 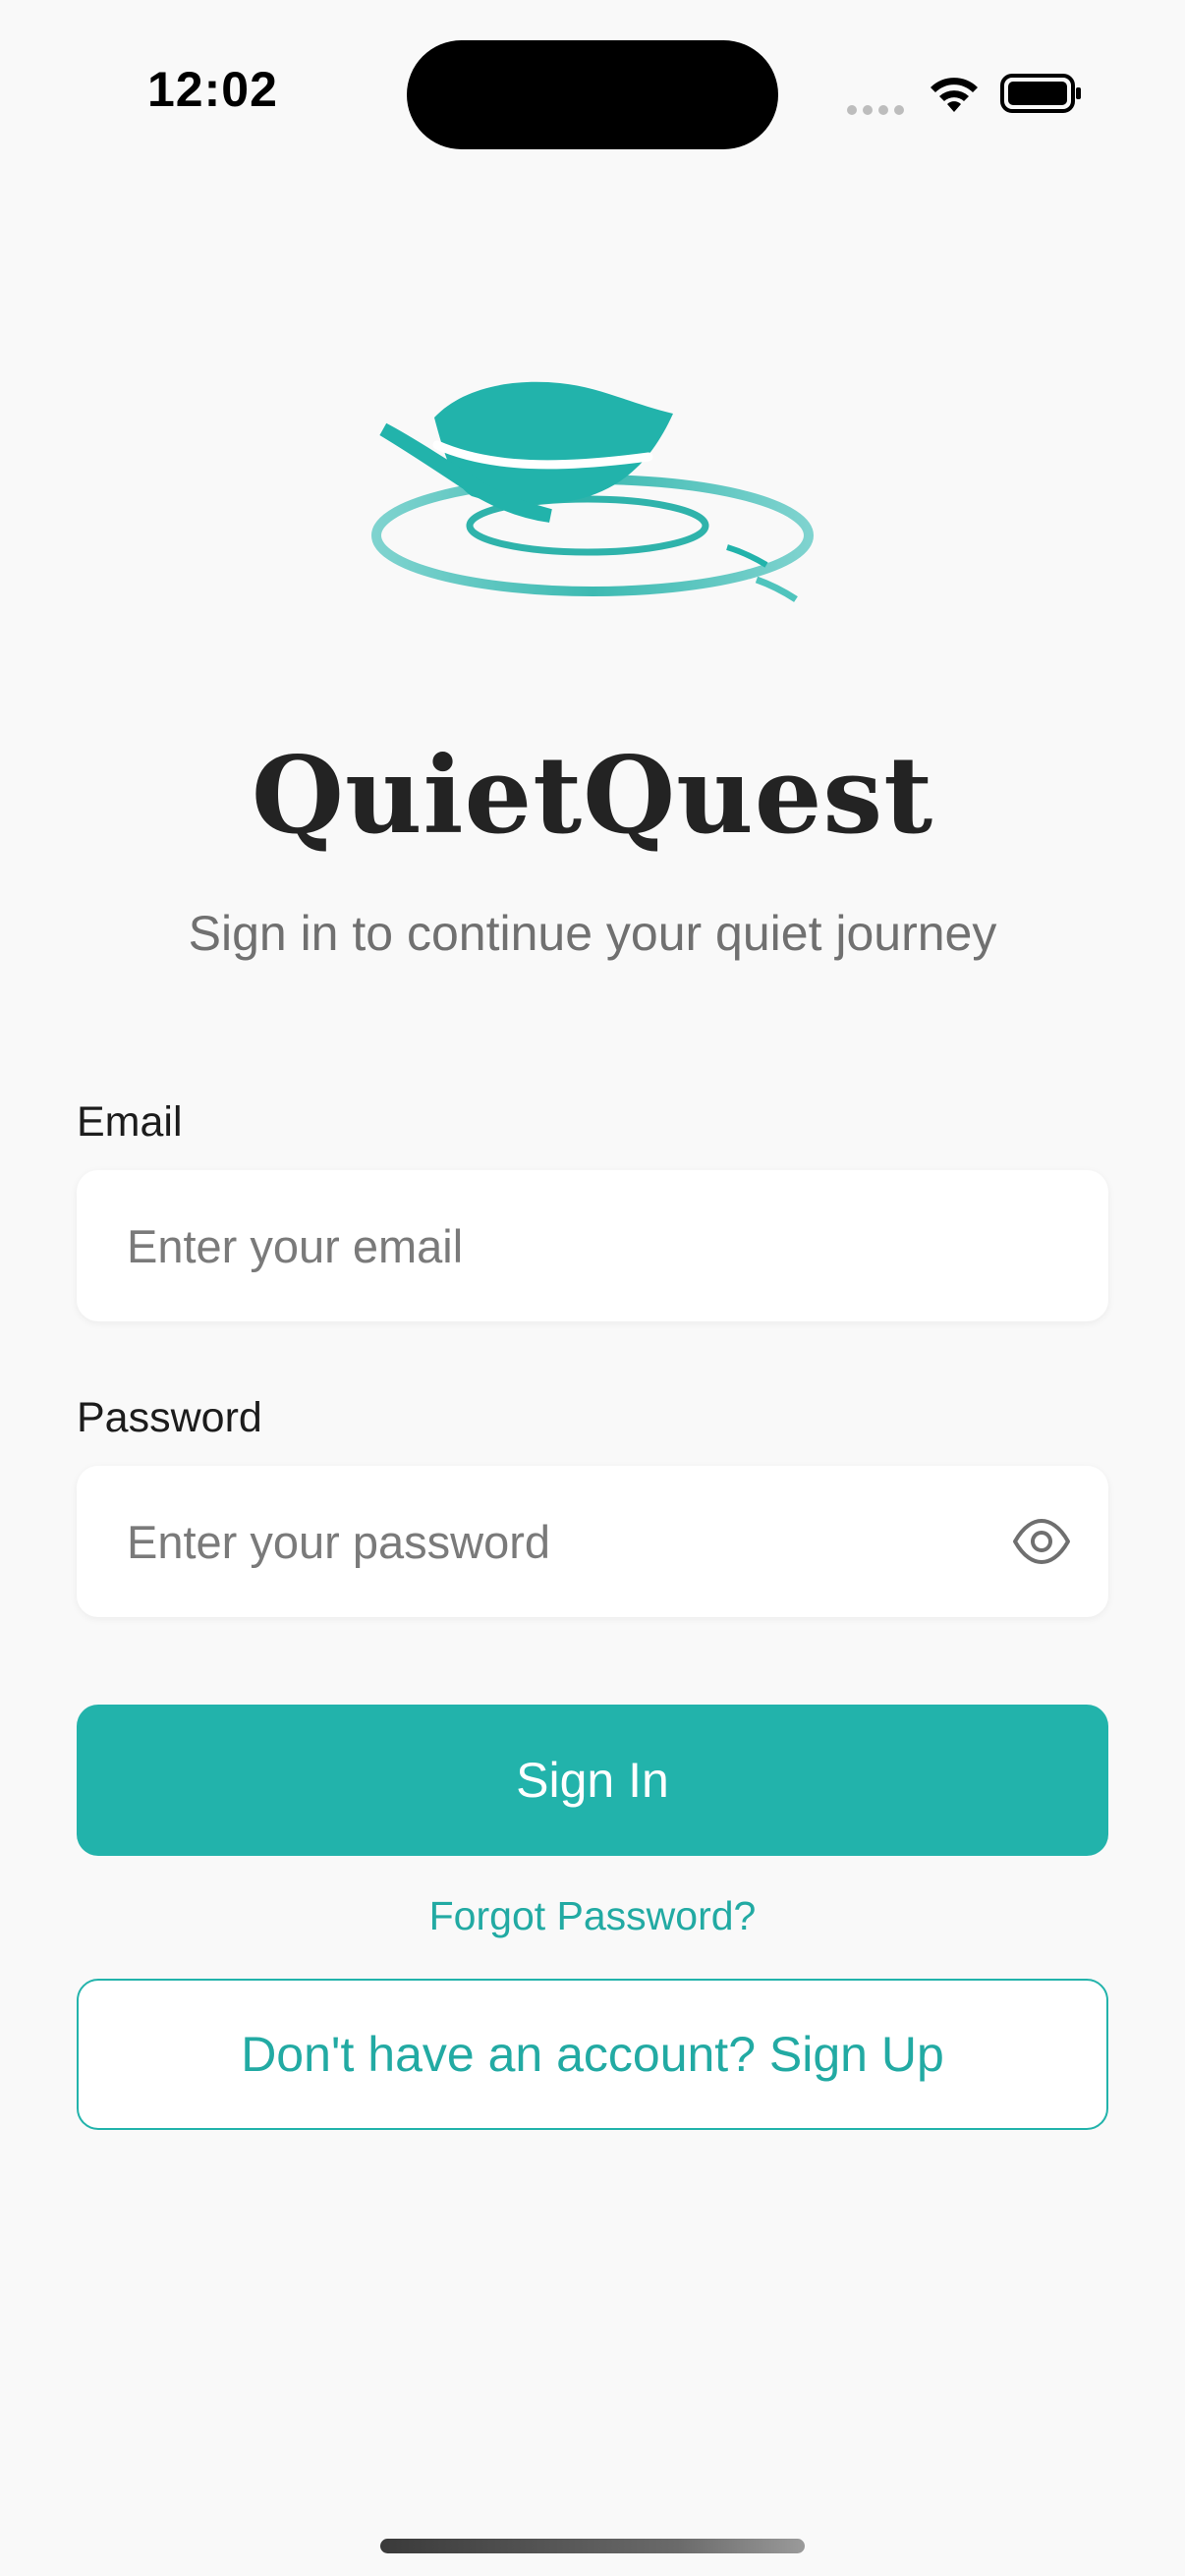 What do you see at coordinates (1041, 93) in the screenshot?
I see `battery-icon` at bounding box center [1041, 93].